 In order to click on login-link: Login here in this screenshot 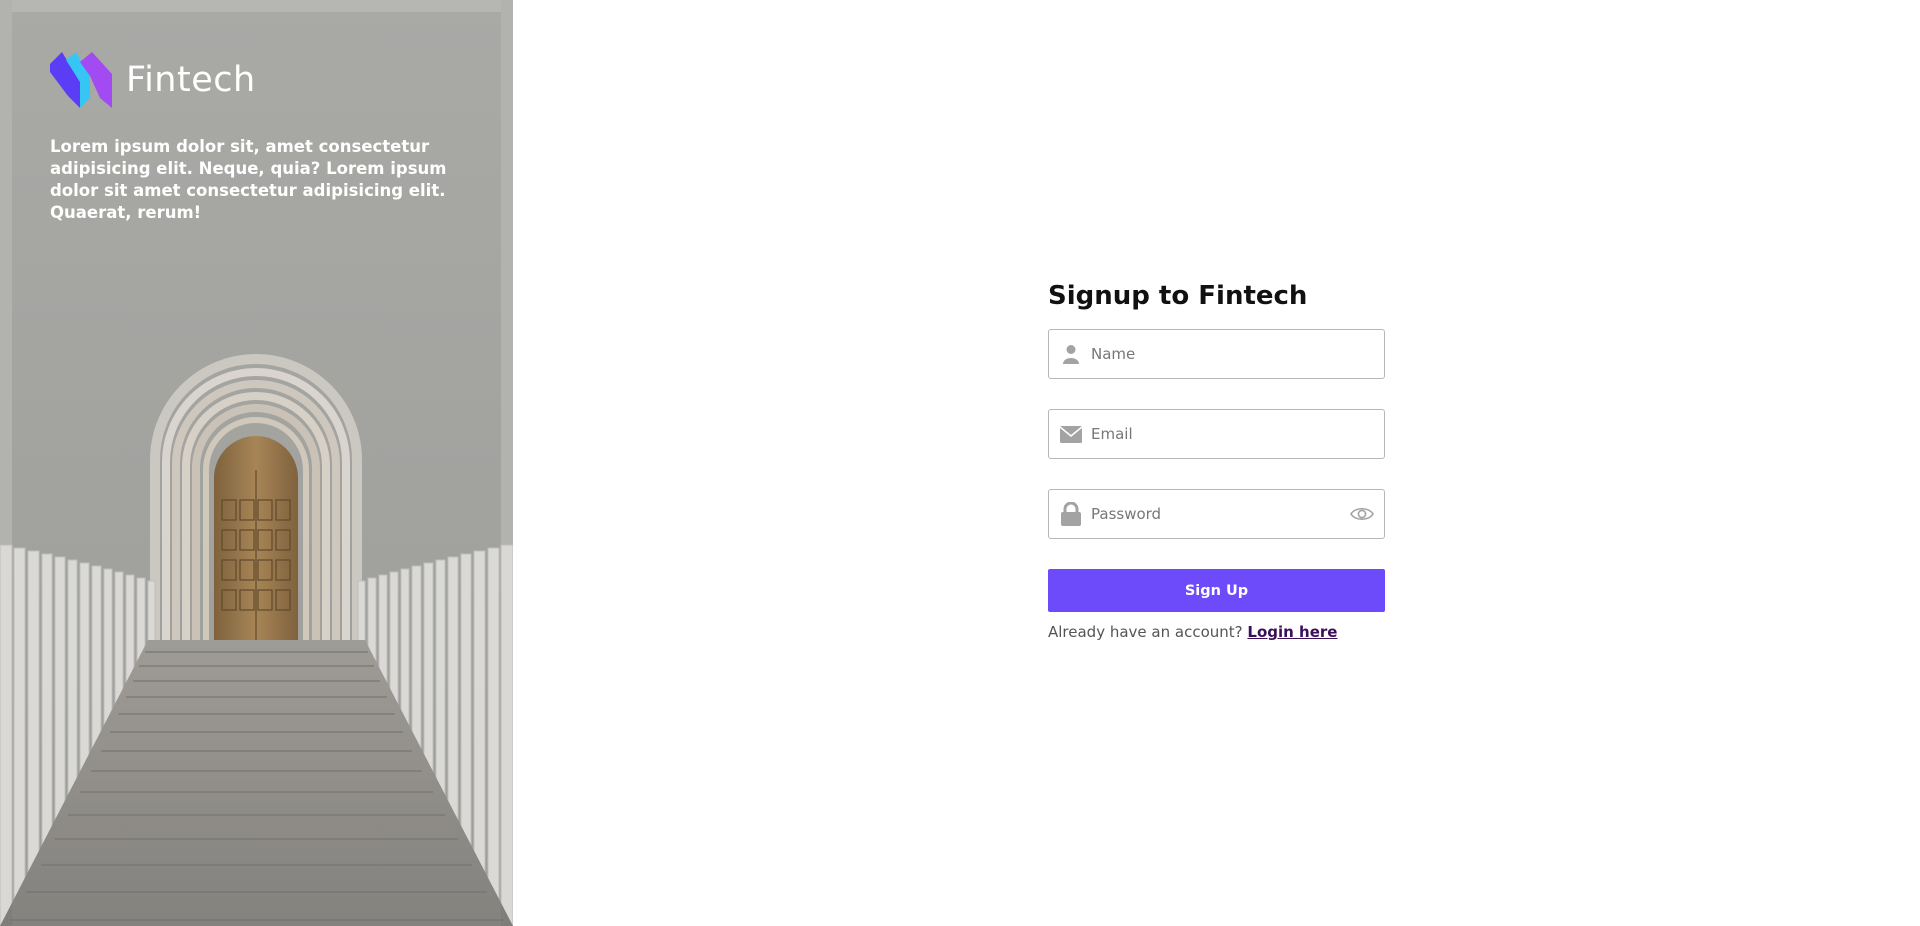, I will do `click(1292, 632)`.